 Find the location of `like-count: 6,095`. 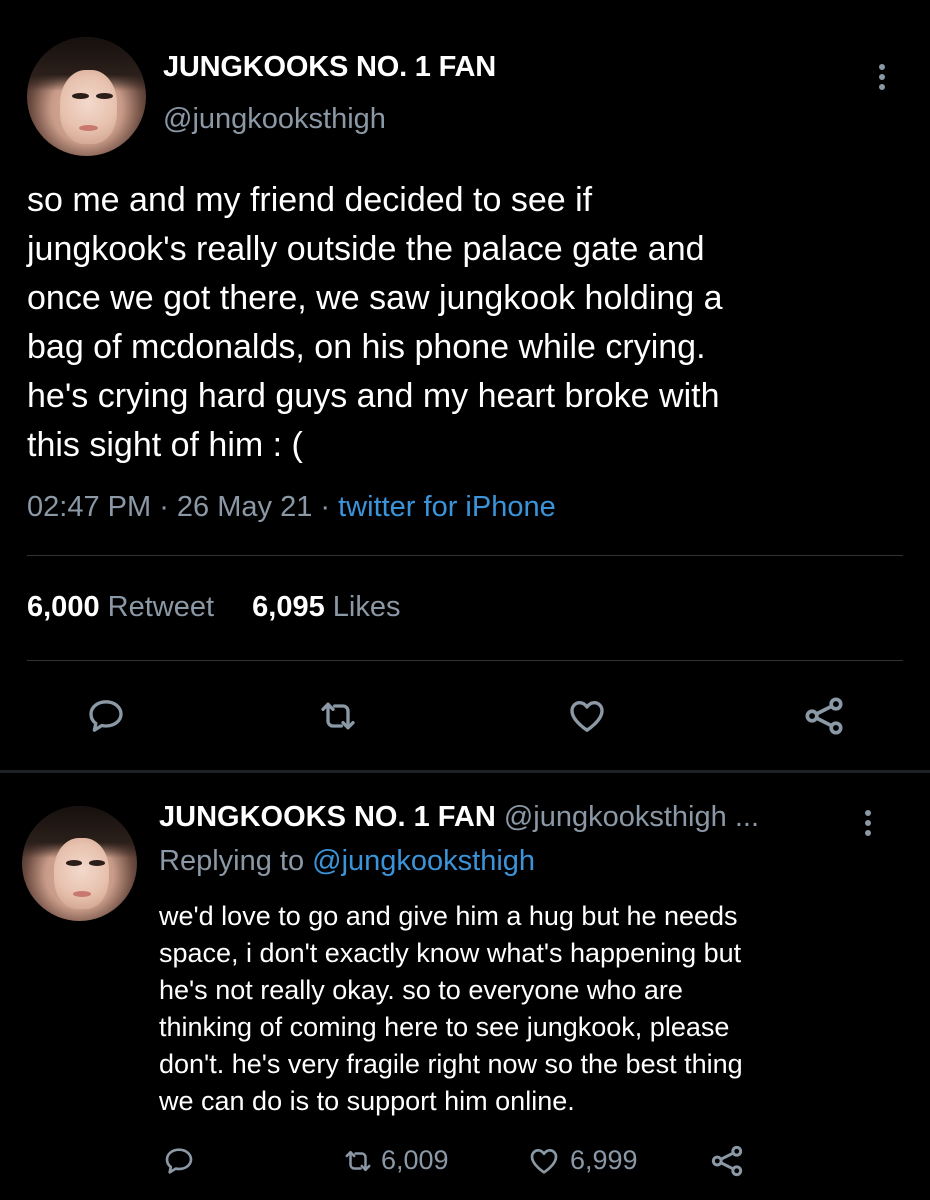

like-count: 6,095 is located at coordinates (288, 607).